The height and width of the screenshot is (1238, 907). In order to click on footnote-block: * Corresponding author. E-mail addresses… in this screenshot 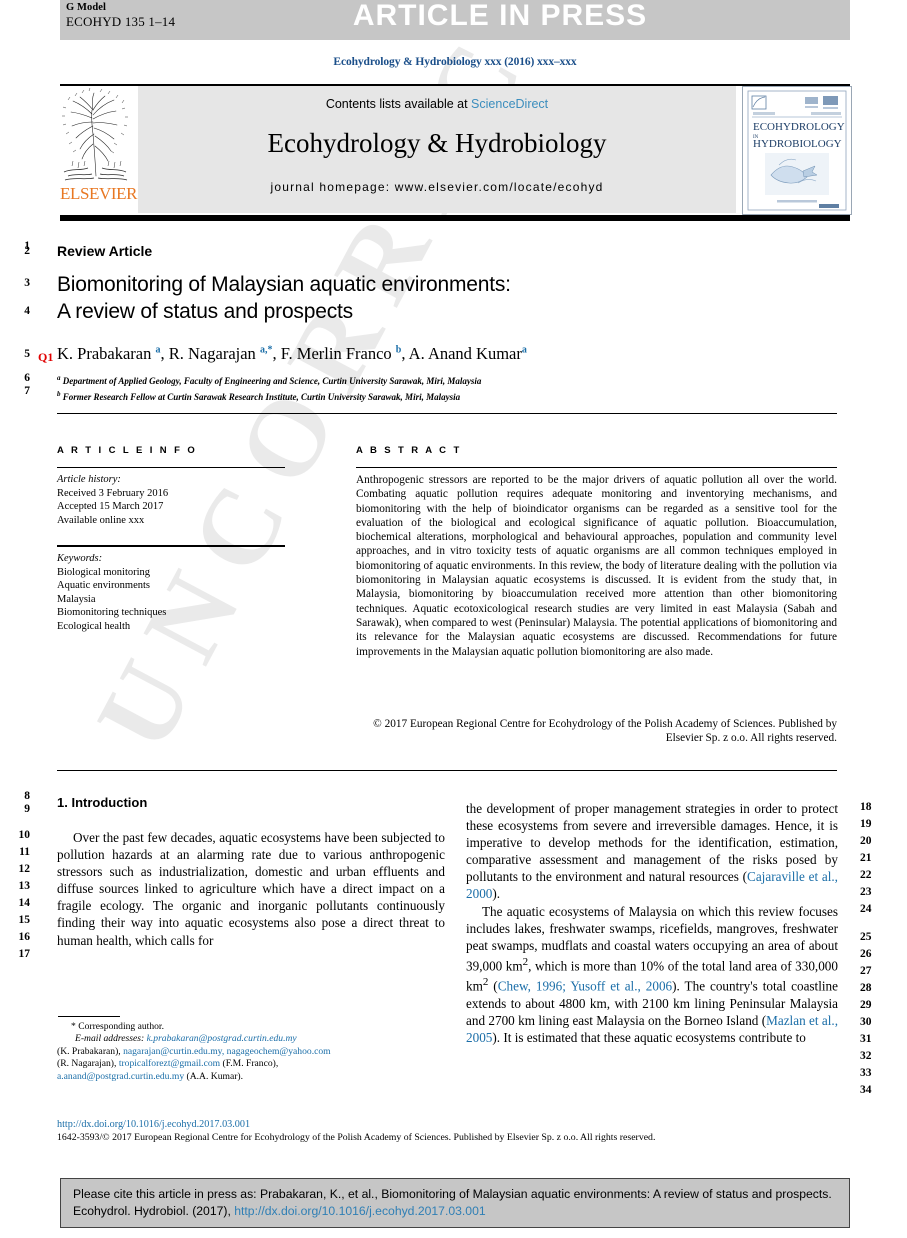, I will do `click(252, 1052)`.